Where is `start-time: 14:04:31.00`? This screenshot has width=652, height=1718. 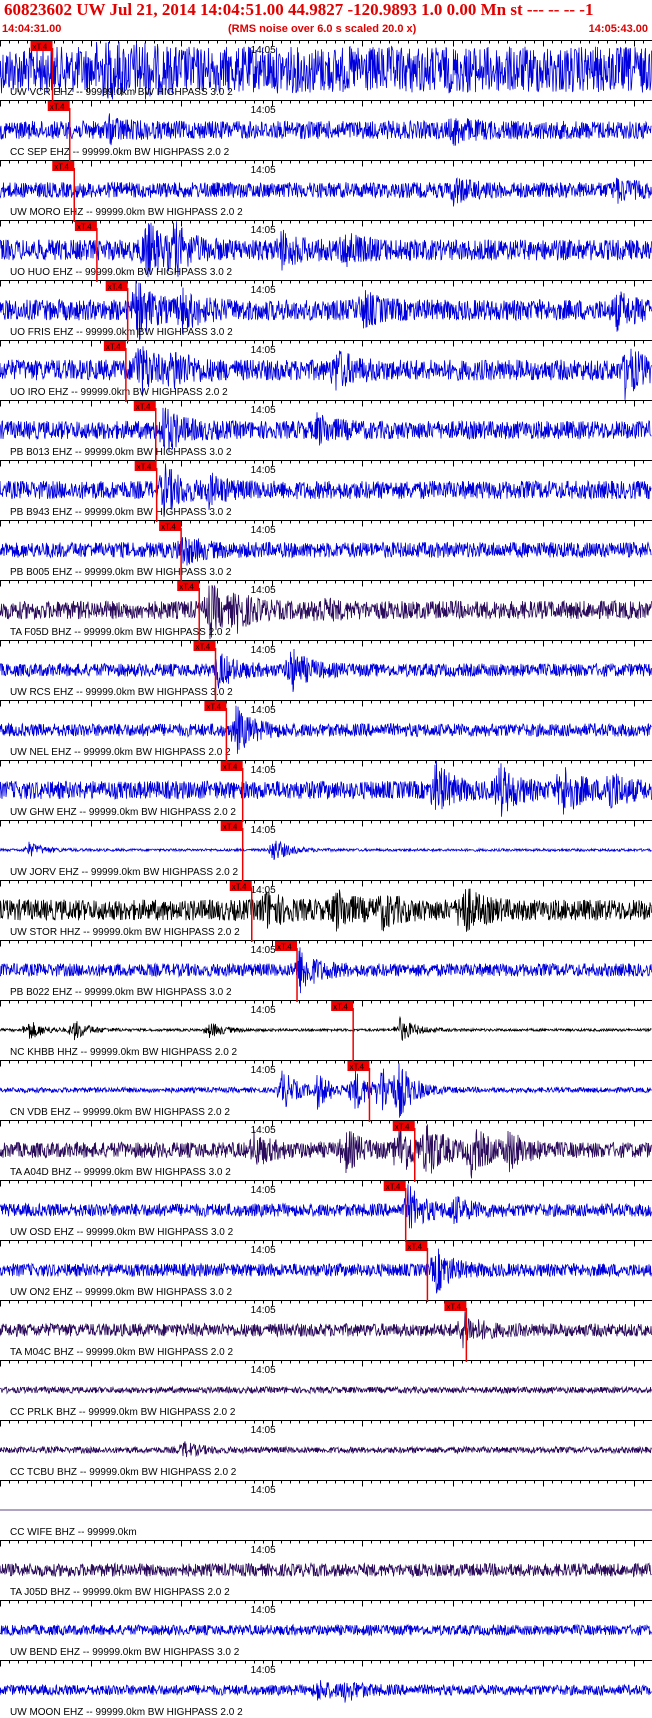
start-time: 14:04:31.00 is located at coordinates (32, 29).